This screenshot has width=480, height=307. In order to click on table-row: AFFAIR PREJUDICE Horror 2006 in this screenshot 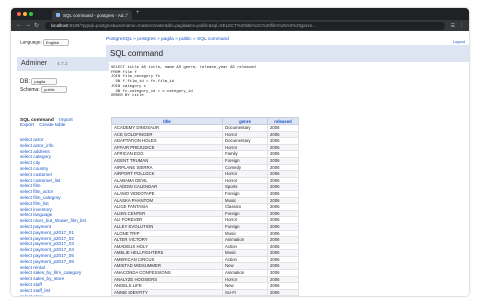, I will do `click(205, 147)`.